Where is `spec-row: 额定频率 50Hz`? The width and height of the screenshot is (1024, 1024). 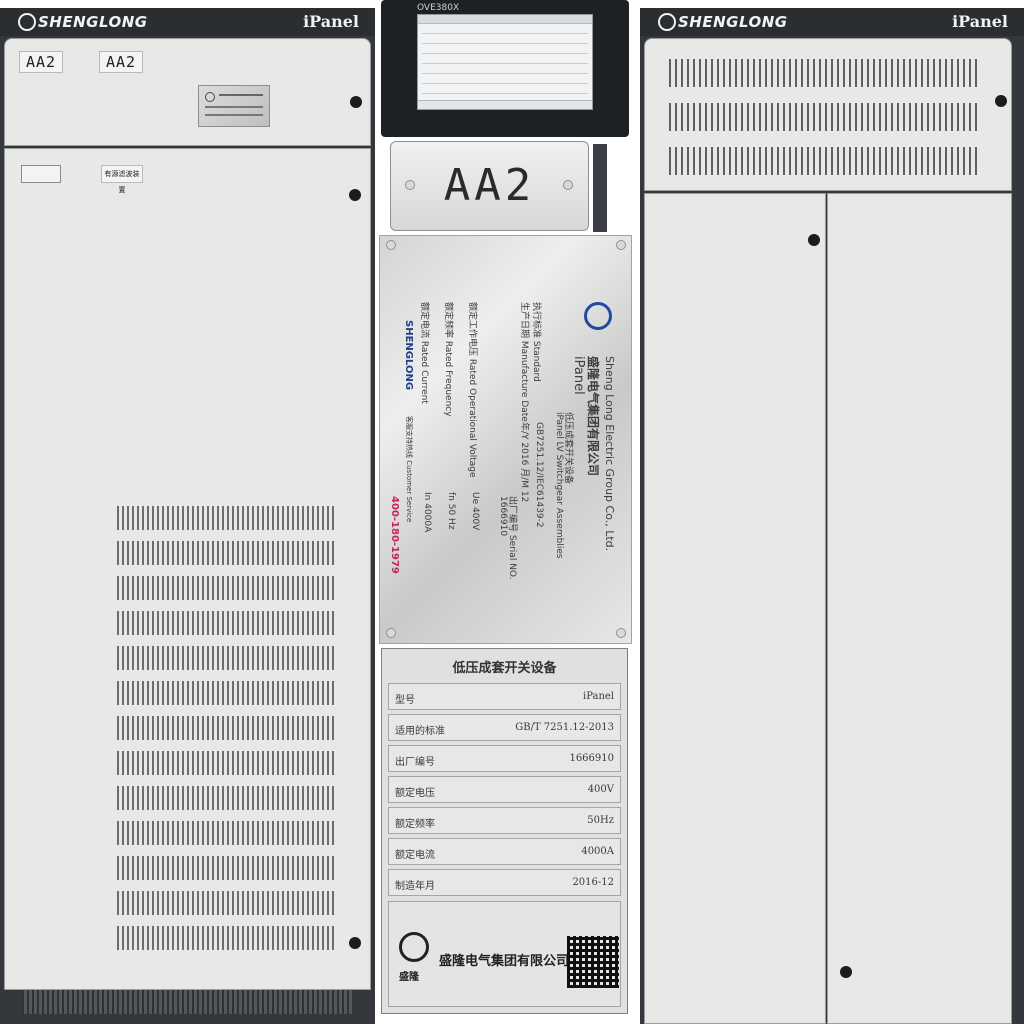 spec-row: 额定频率 50Hz is located at coordinates (504, 820).